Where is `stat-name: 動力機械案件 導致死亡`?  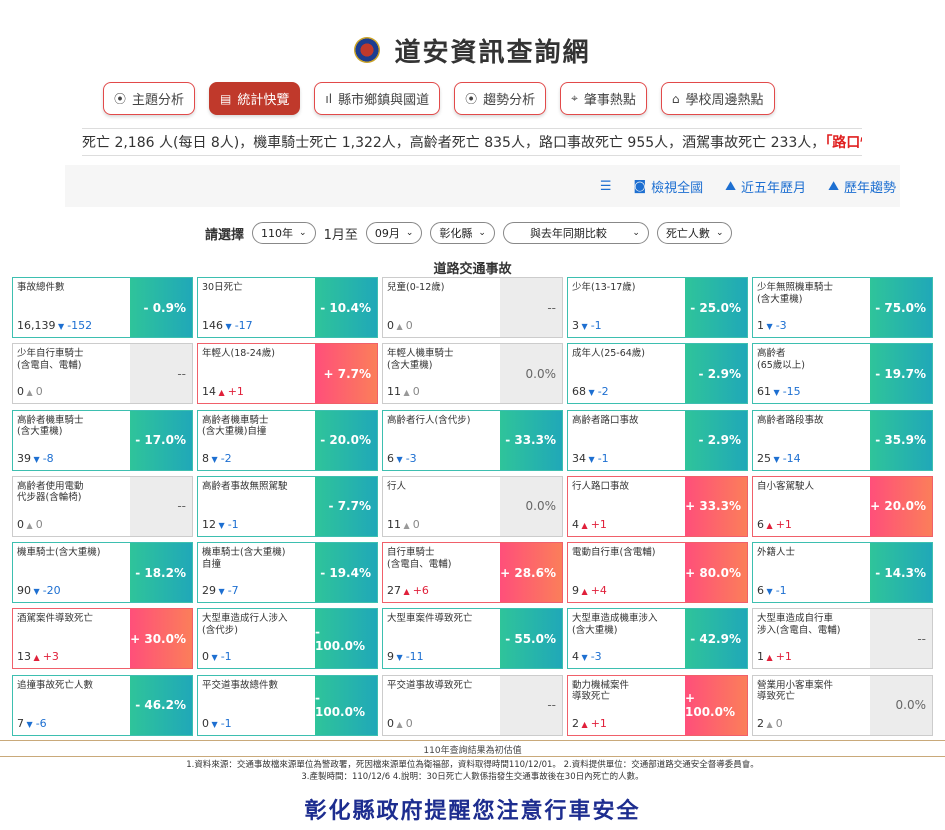 stat-name: 動力機械案件 導致死亡 is located at coordinates (601, 691).